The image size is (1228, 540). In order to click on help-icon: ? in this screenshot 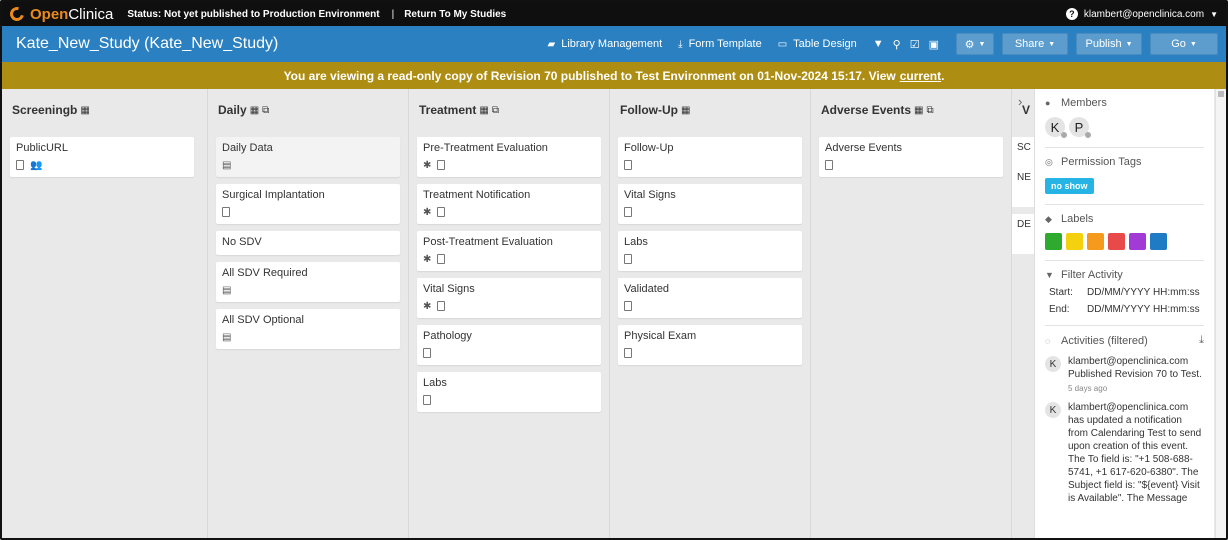, I will do `click(1071, 14)`.